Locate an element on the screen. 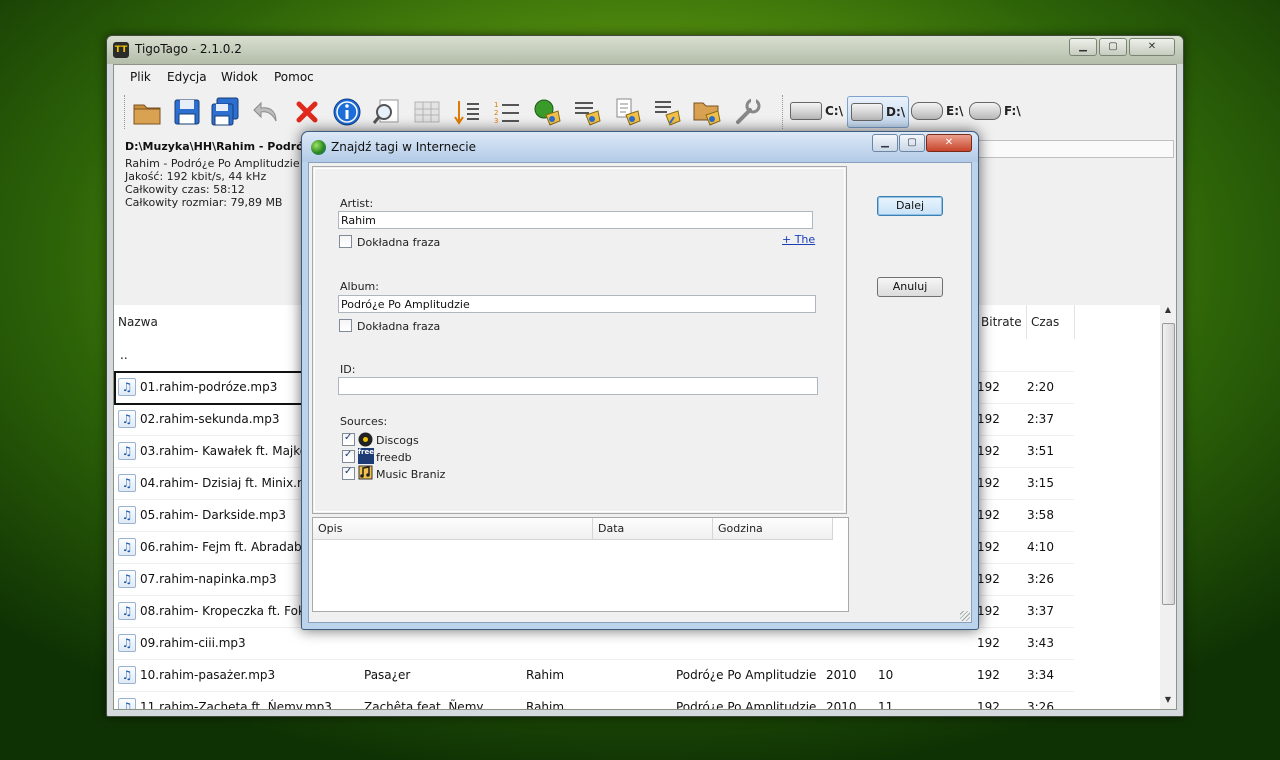 The image size is (1280, 760). drive-f-button: F:\ is located at coordinates (995, 111).